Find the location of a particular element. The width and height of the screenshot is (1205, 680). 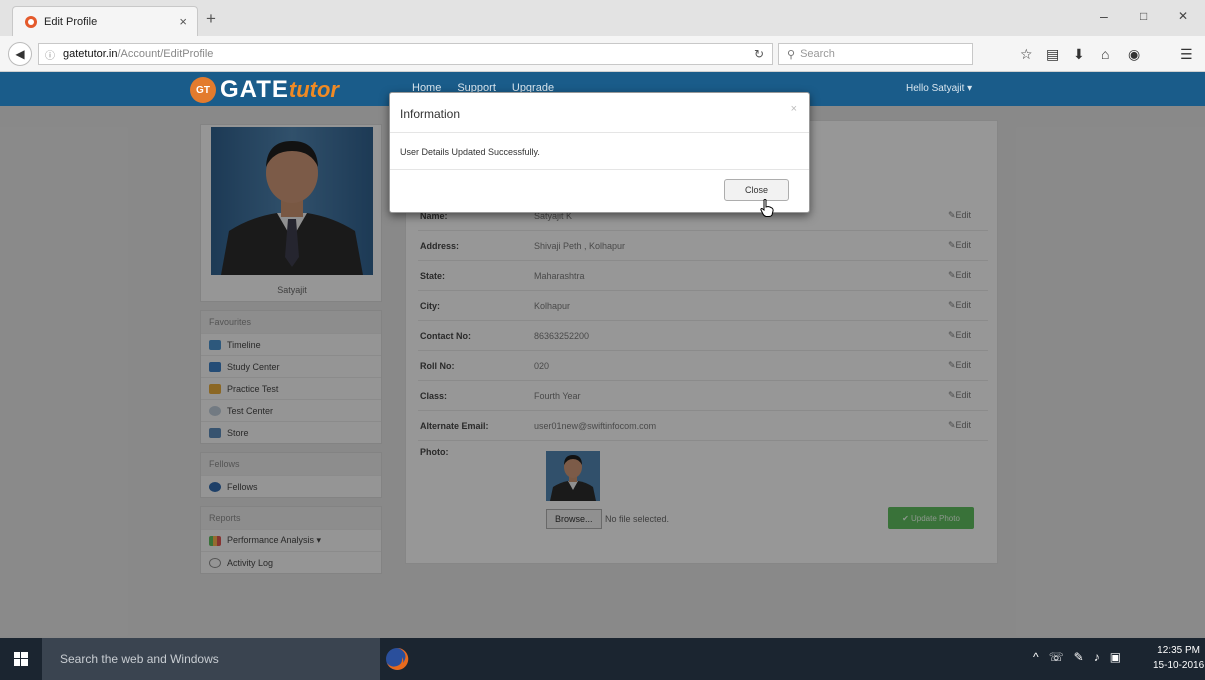

address-bar: ⓘ gatetutor.in /Account/EditProfile ↻ is located at coordinates (405, 54).